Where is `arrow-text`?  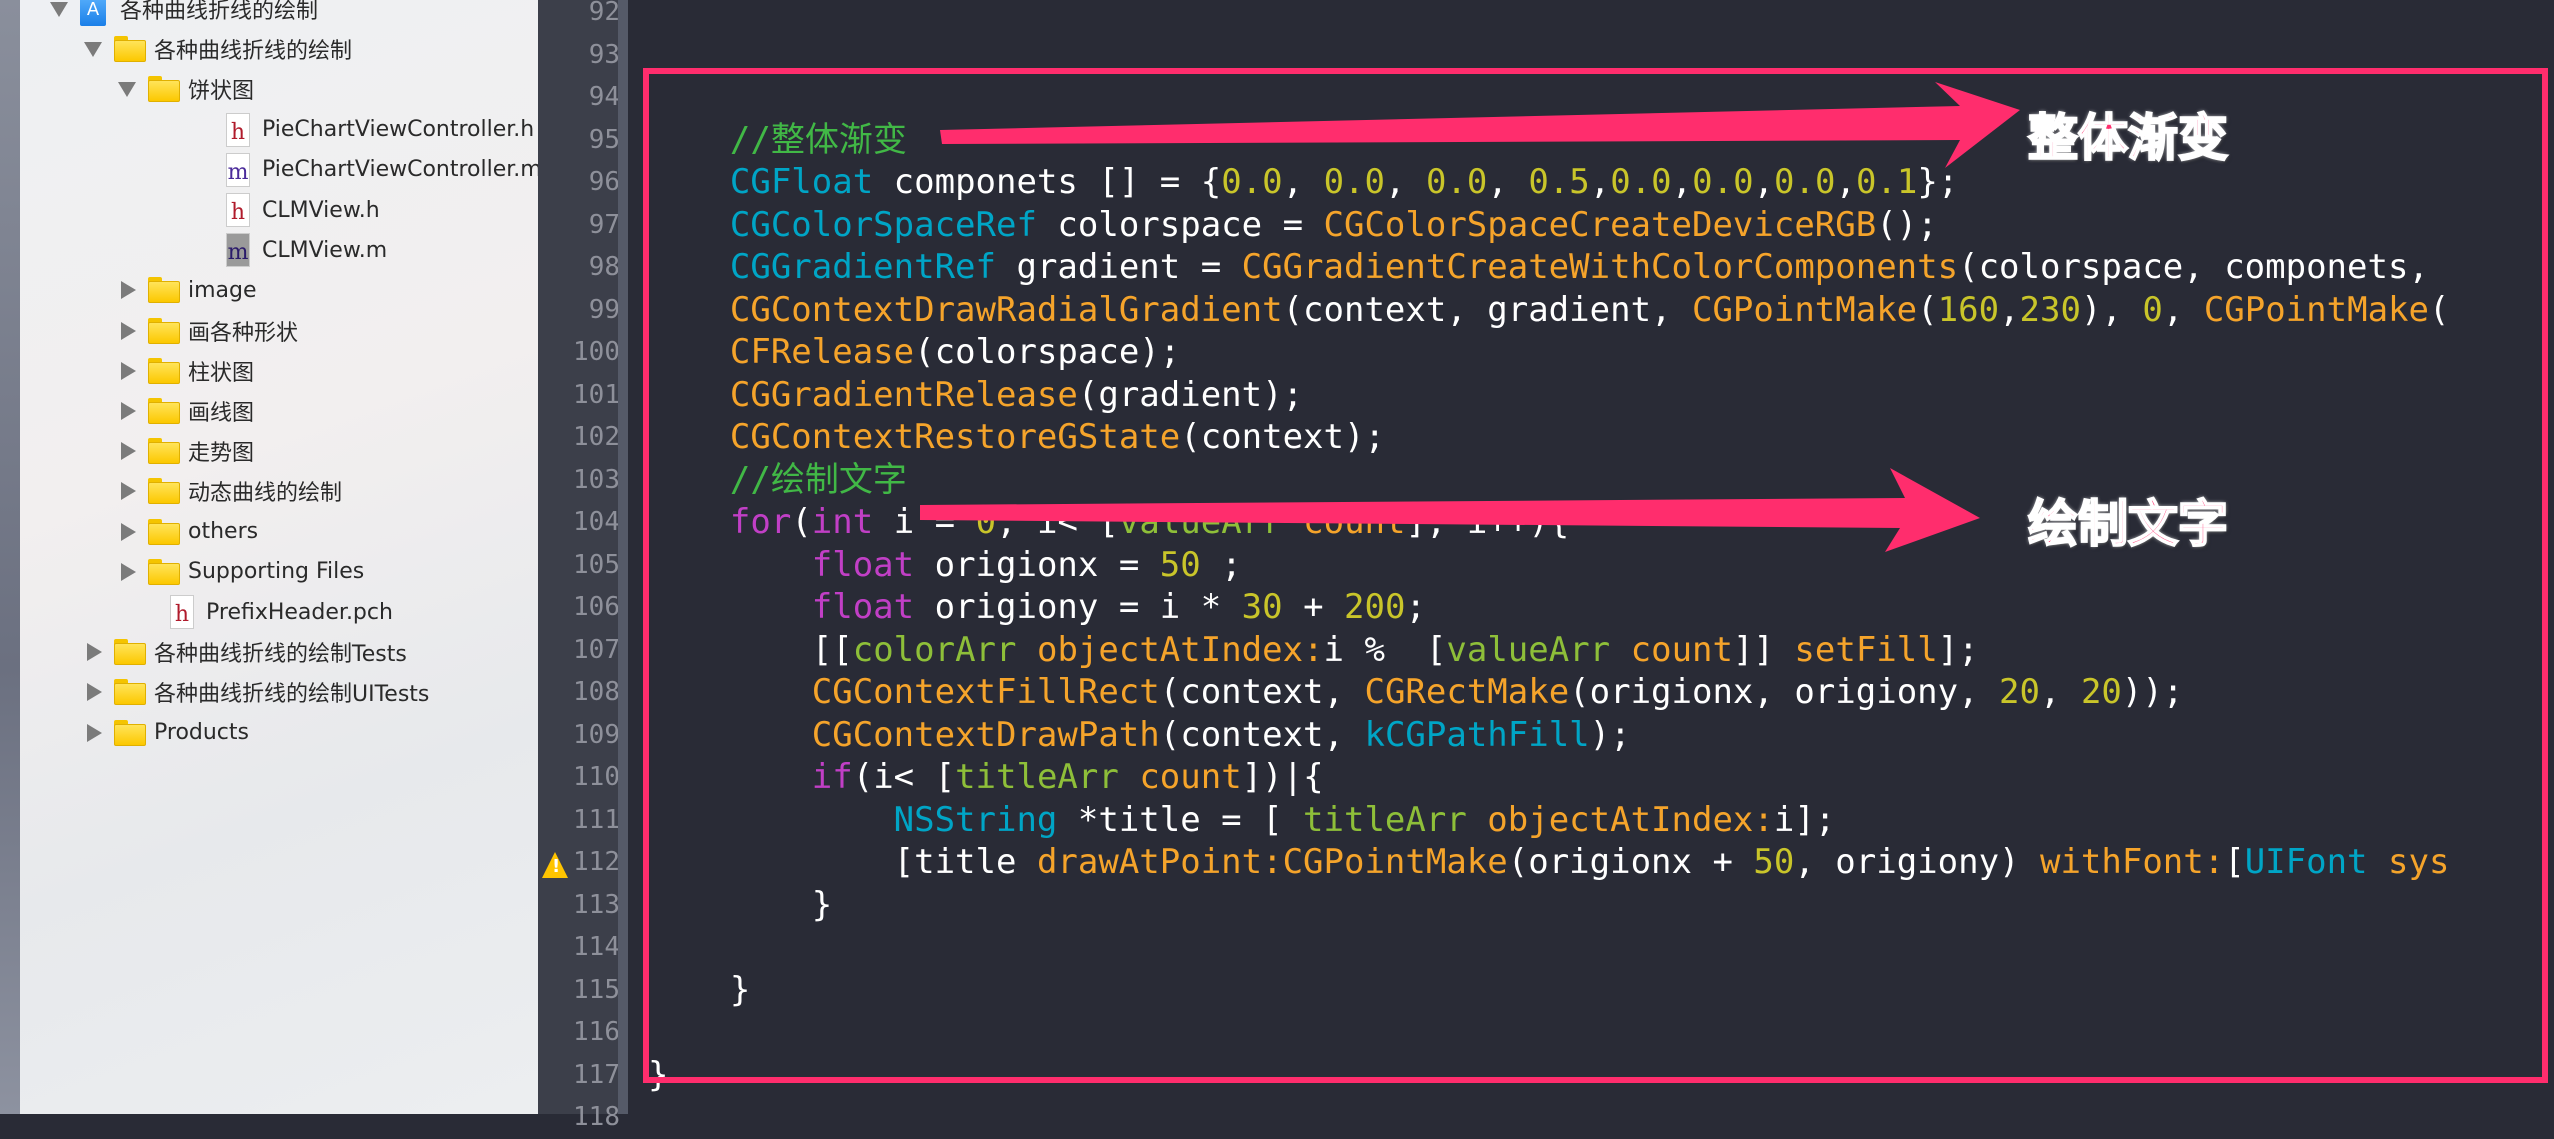
arrow-text is located at coordinates (1450, 510).